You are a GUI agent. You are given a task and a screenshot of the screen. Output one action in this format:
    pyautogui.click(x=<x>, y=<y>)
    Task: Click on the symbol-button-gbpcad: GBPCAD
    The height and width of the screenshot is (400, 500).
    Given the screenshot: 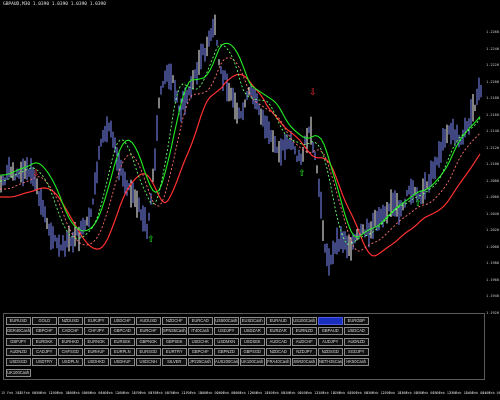 What is the action you would take?
    pyautogui.click(x=122, y=331)
    